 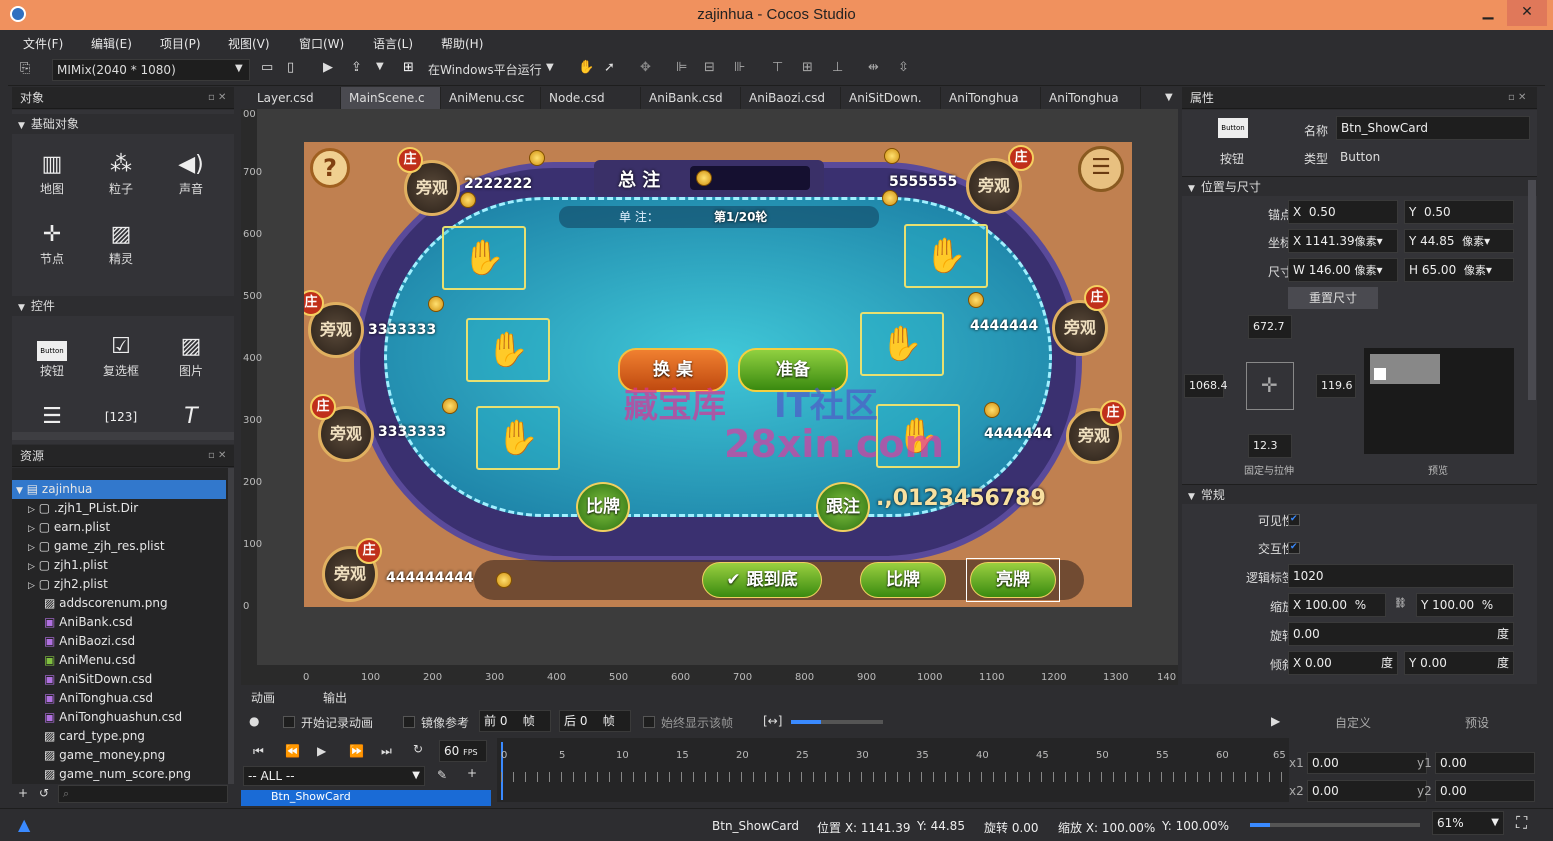 I want to click on skew-y-field: Y 0.00 度, so click(x=1459, y=663).